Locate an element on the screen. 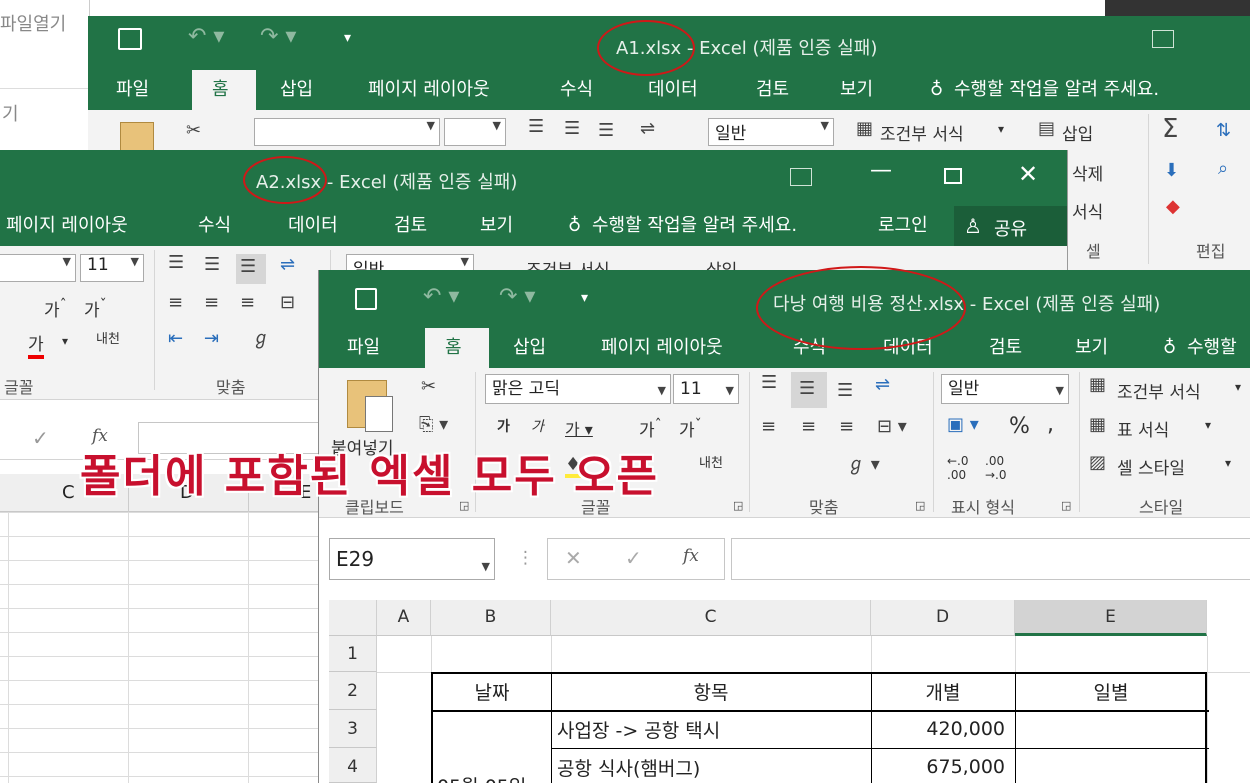 This screenshot has height=783, width=1250. row-header-1: 1 is located at coordinates (353, 654).